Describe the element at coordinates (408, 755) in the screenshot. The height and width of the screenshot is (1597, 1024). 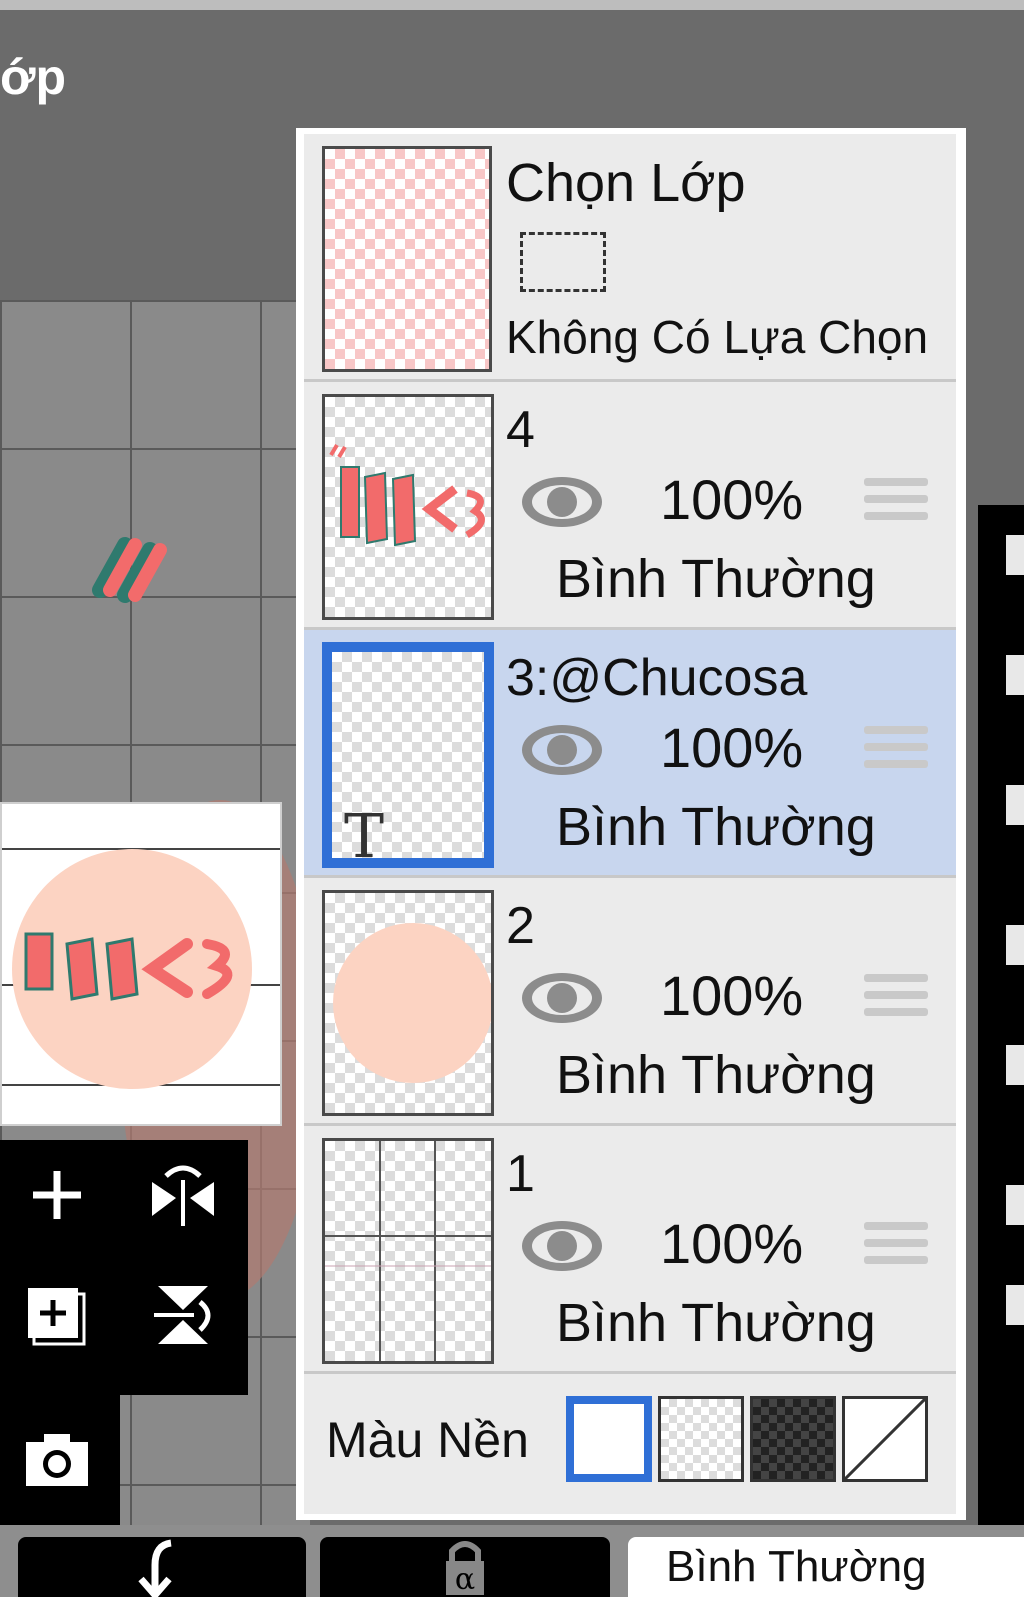
I see `layer-thumbnail: T` at that location.